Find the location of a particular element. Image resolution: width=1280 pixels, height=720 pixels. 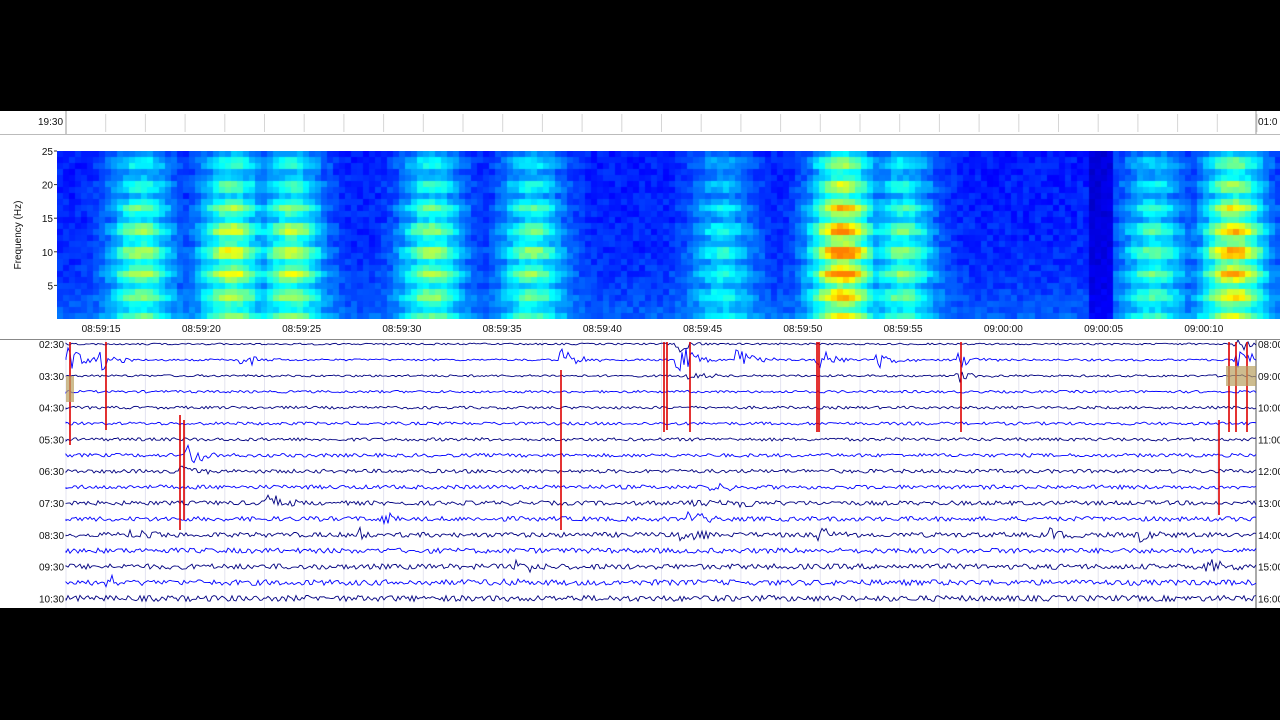

heli-selection-right is located at coordinates (1241, 376).